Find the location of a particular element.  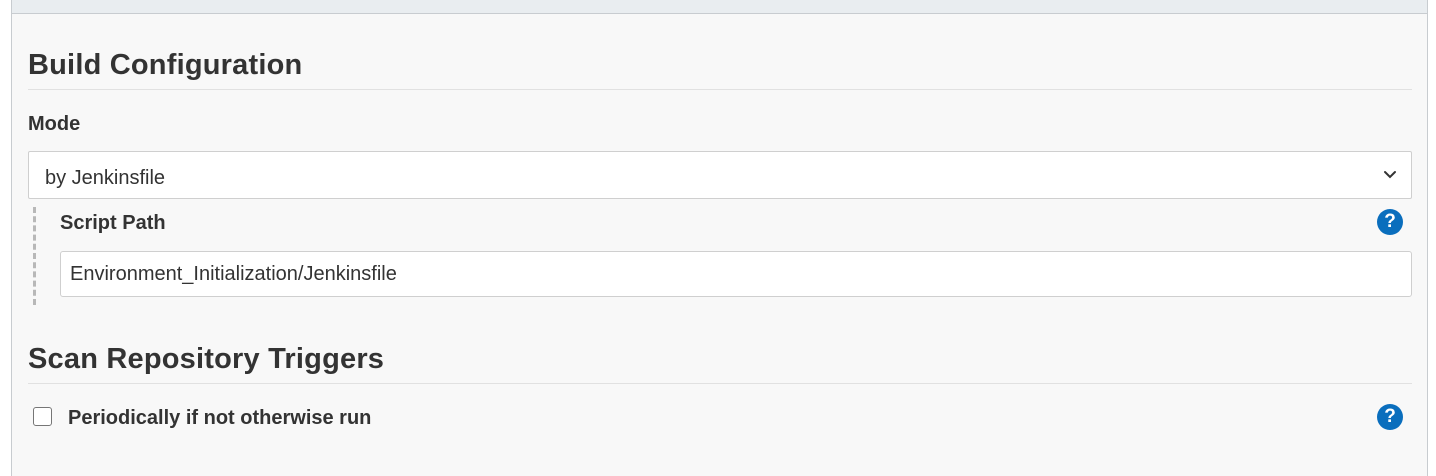

mode-label: Mode is located at coordinates (54, 124).